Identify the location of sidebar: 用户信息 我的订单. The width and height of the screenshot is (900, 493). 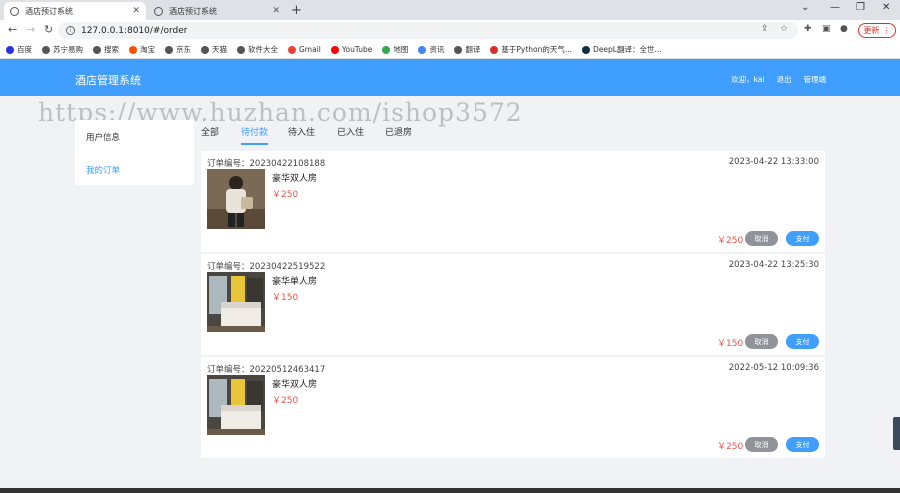
(134, 152).